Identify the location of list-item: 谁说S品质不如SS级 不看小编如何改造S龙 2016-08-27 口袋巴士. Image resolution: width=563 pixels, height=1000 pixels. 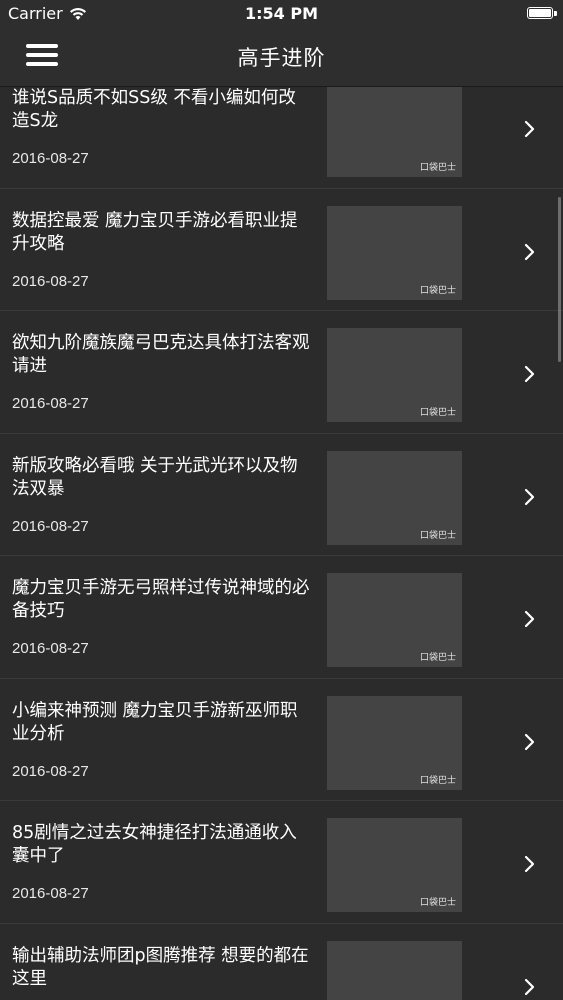
(281, 138).